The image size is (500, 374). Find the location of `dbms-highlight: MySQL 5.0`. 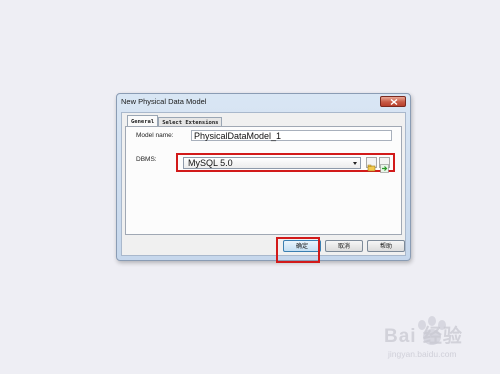

dbms-highlight: MySQL 5.0 is located at coordinates (285, 163).